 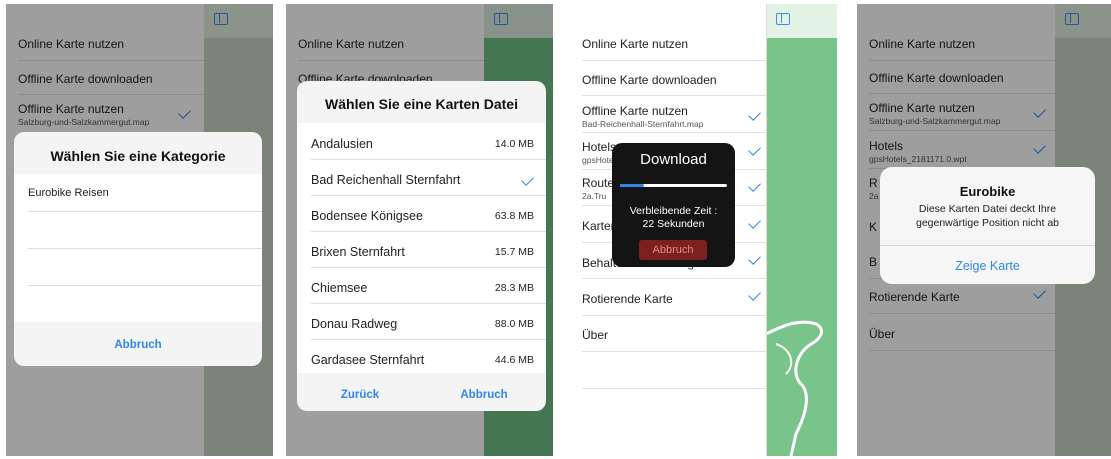 What do you see at coordinates (674, 299) in the screenshot?
I see `menu-item-rotating-map: Rotierende Karte` at bounding box center [674, 299].